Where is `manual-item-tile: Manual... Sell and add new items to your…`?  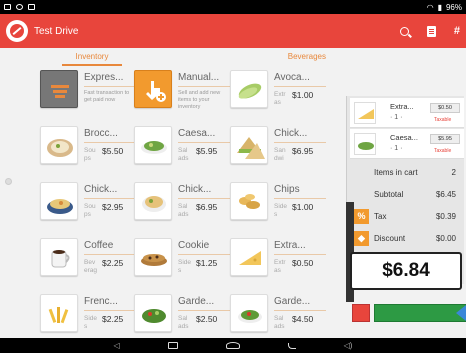 manual-item-tile: Manual... Sell and add new items to your… is located at coordinates (182, 93).